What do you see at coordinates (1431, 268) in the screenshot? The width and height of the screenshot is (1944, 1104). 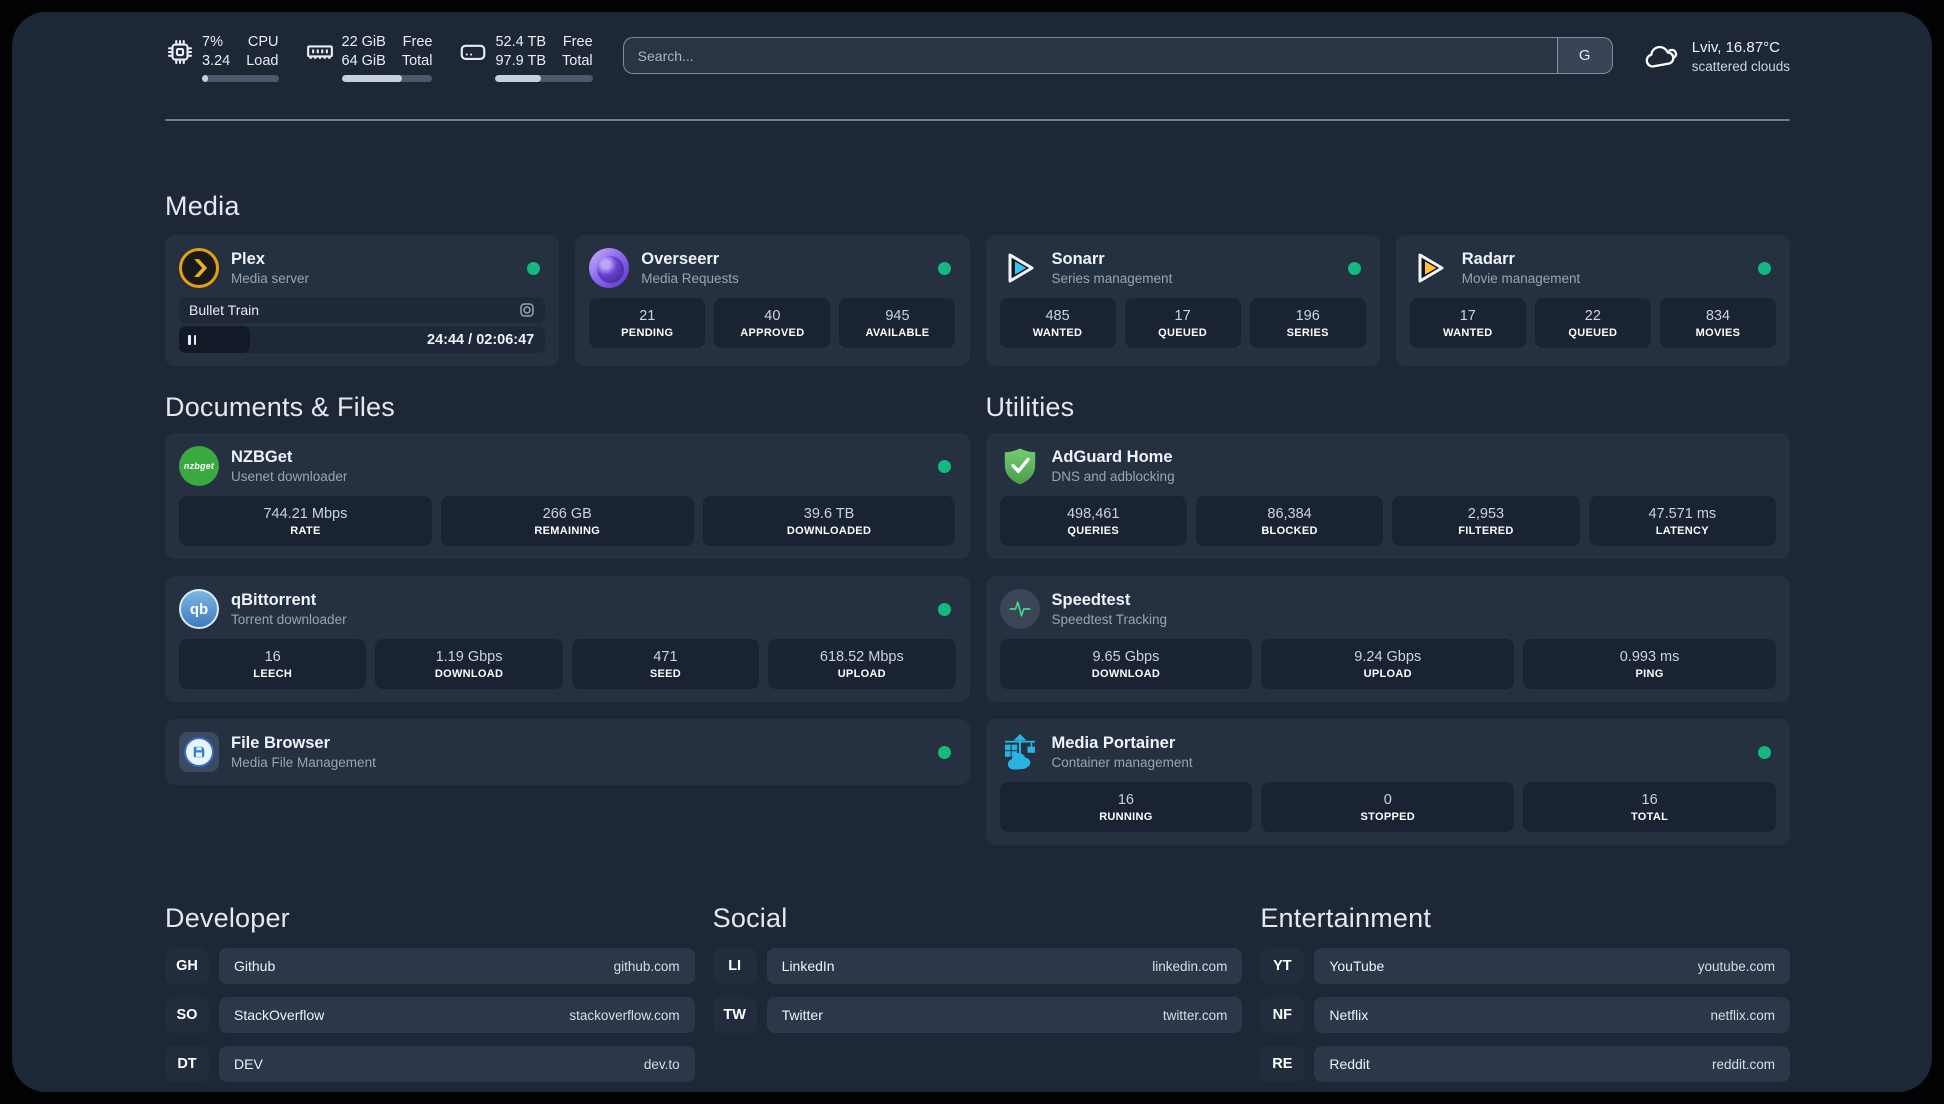 I see `radarr-icon` at bounding box center [1431, 268].